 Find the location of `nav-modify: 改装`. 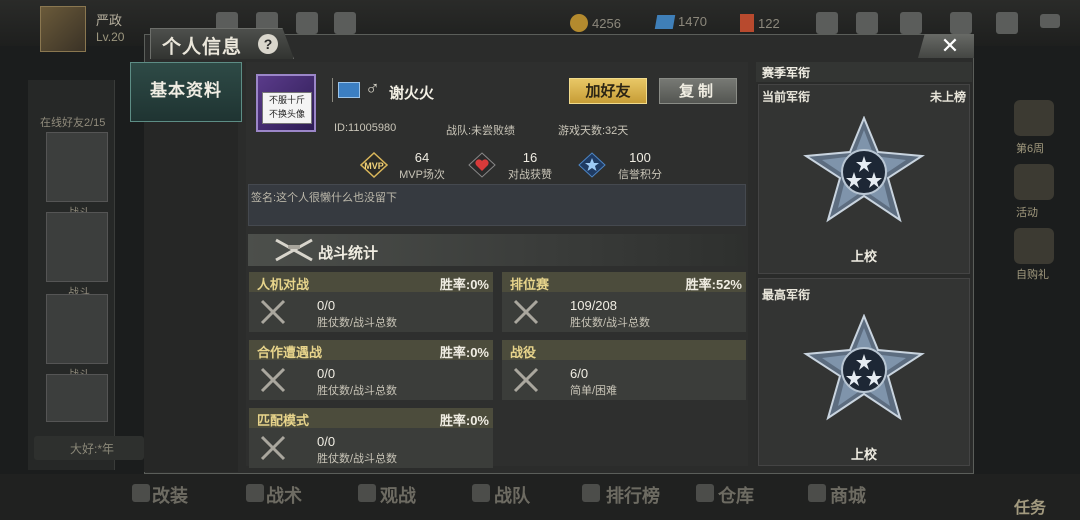

nav-modify: 改装 is located at coordinates (170, 495).